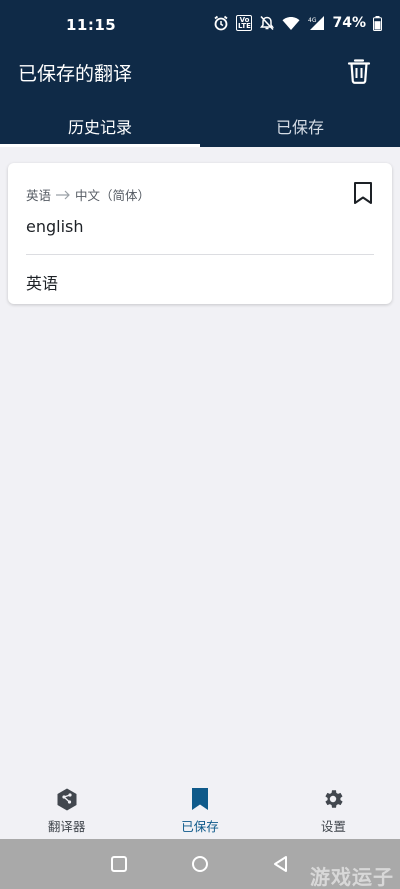  I want to click on nav-settings: 设置, so click(333, 807).